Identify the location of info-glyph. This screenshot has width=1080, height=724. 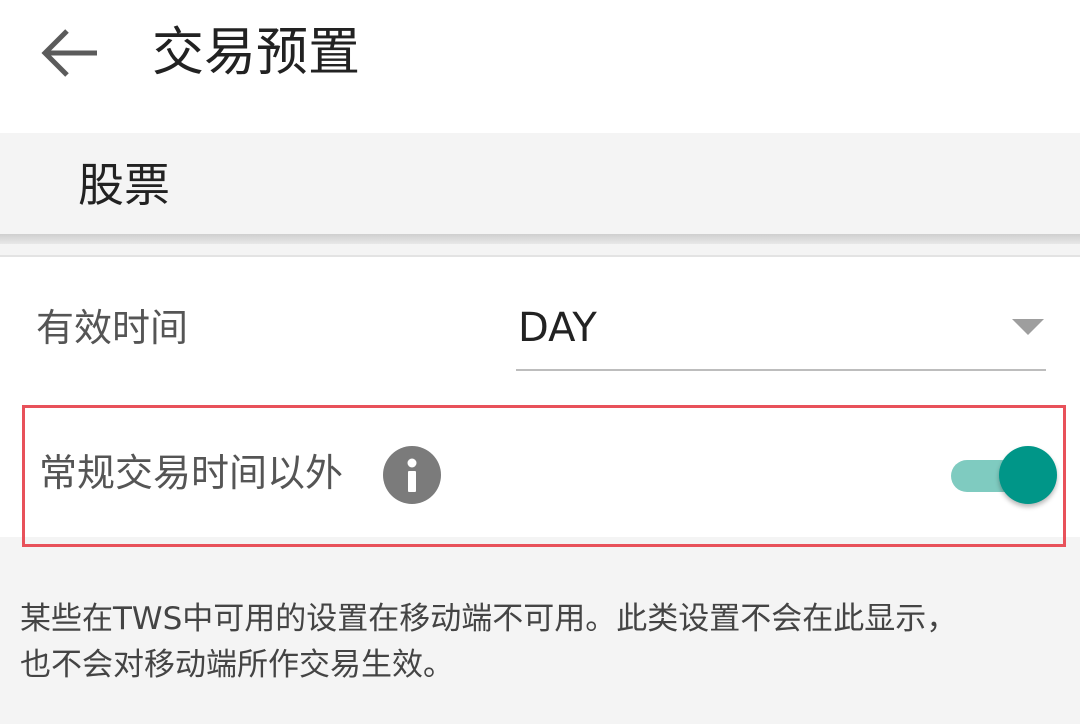
(412, 475).